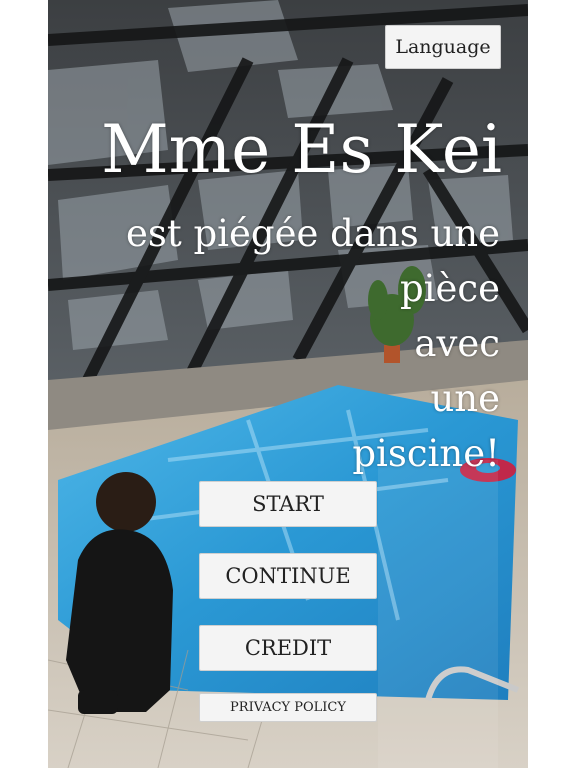 This screenshot has height=768, width=576. I want to click on subtitle-line: avec, so click(457, 343).